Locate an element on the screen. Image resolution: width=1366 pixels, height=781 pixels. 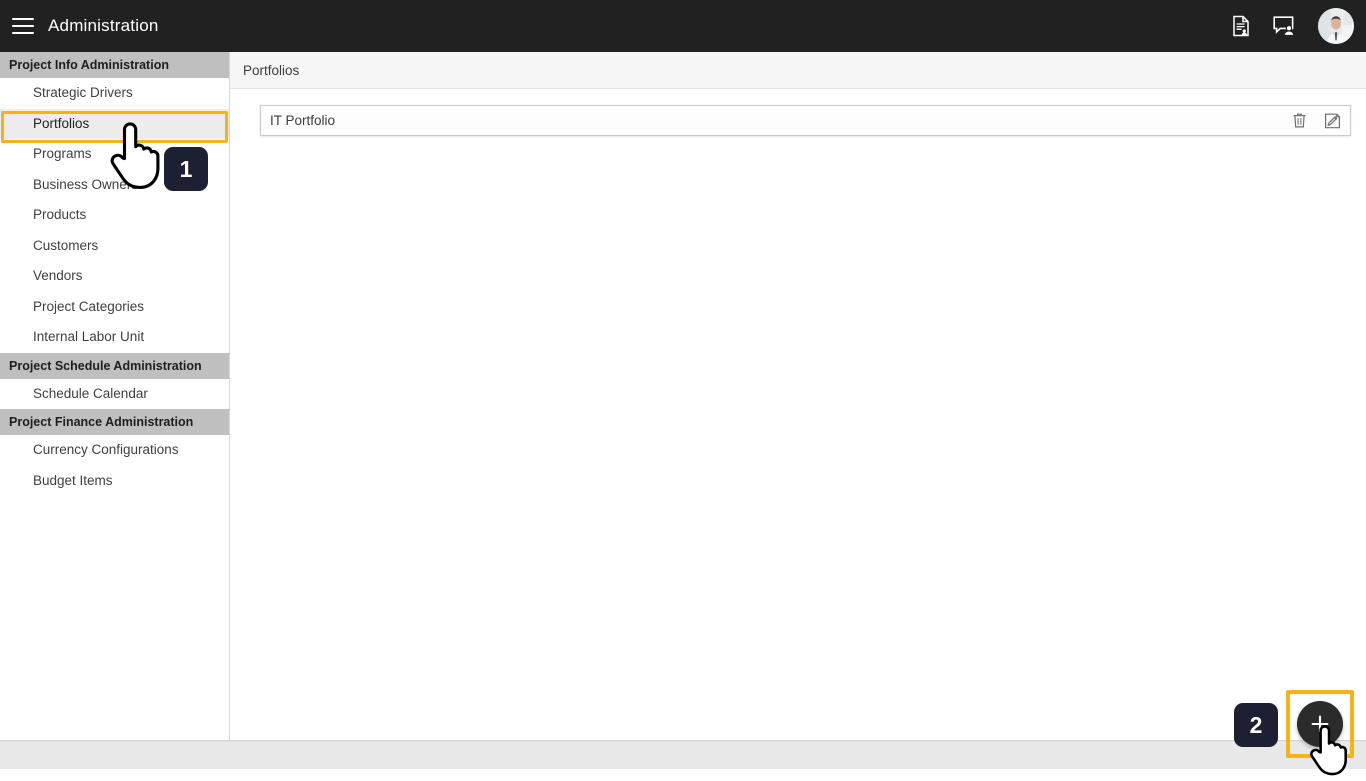
top-bar: Administration is located at coordinates (683, 26).